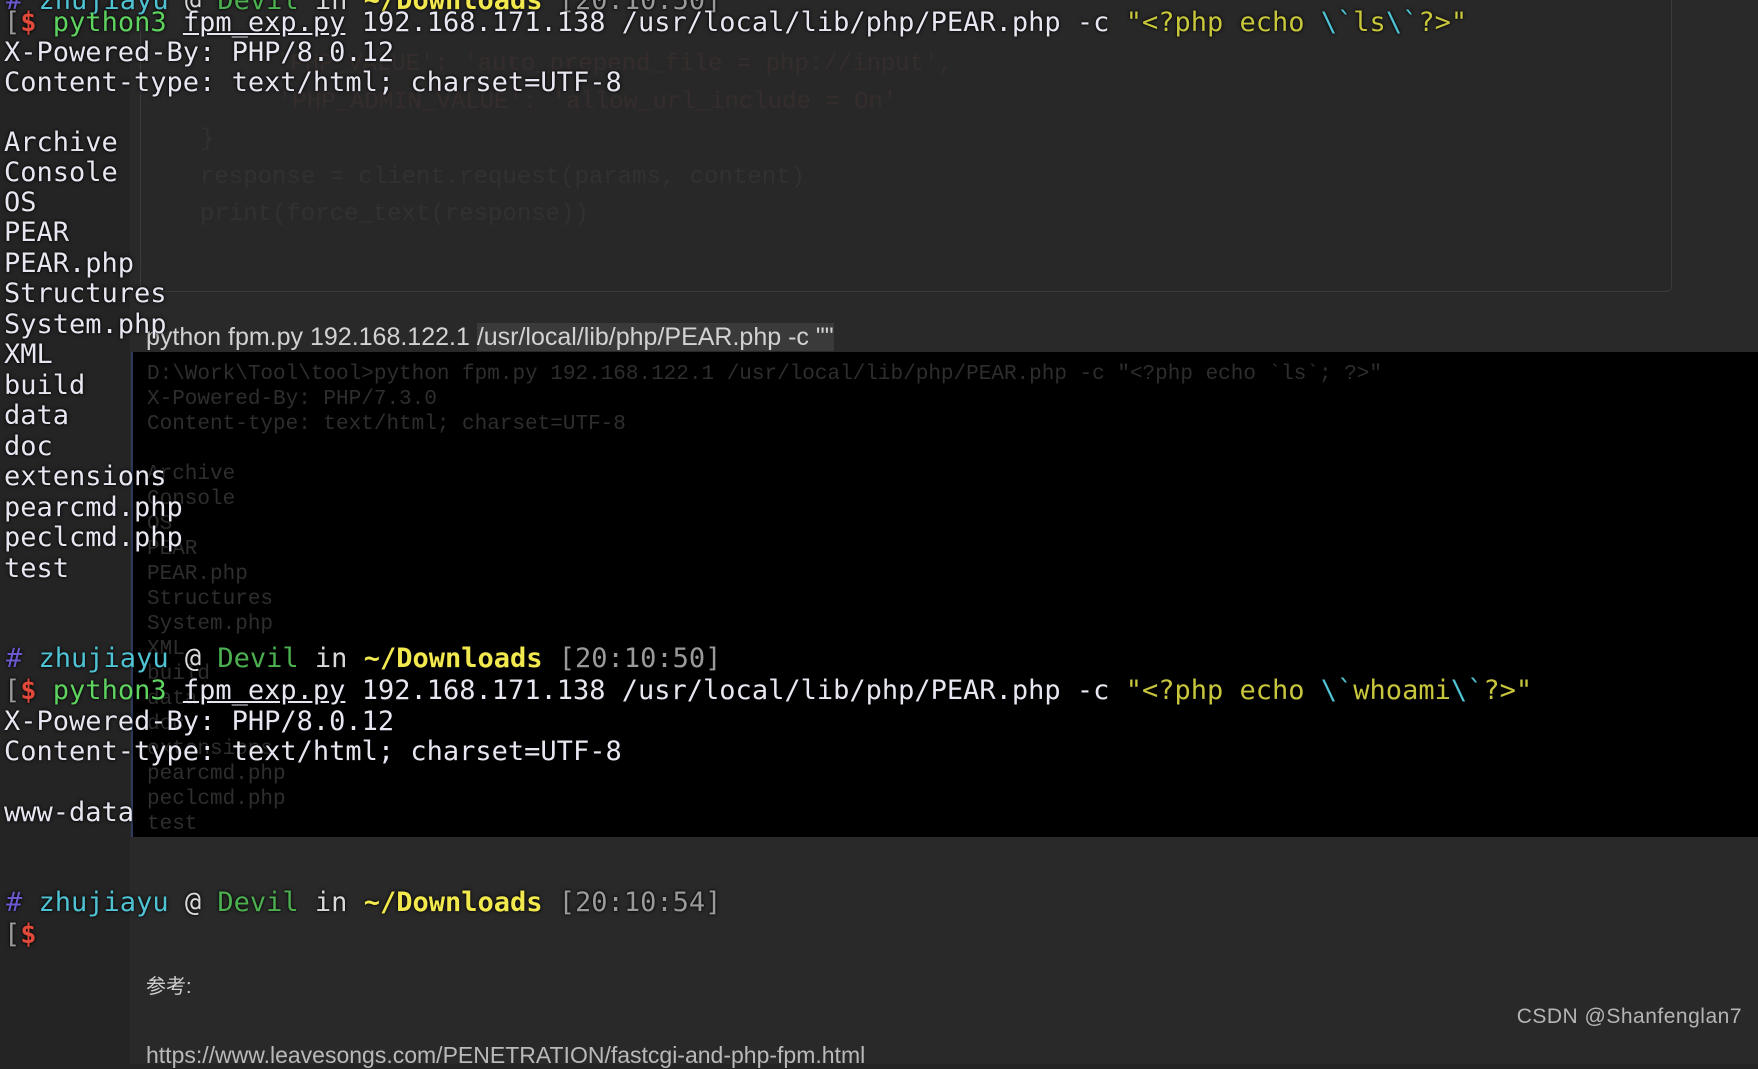 Image resolution: width=1758 pixels, height=1069 pixels. Describe the element at coordinates (179, 674) in the screenshot. I see `cmd-line: build` at that location.